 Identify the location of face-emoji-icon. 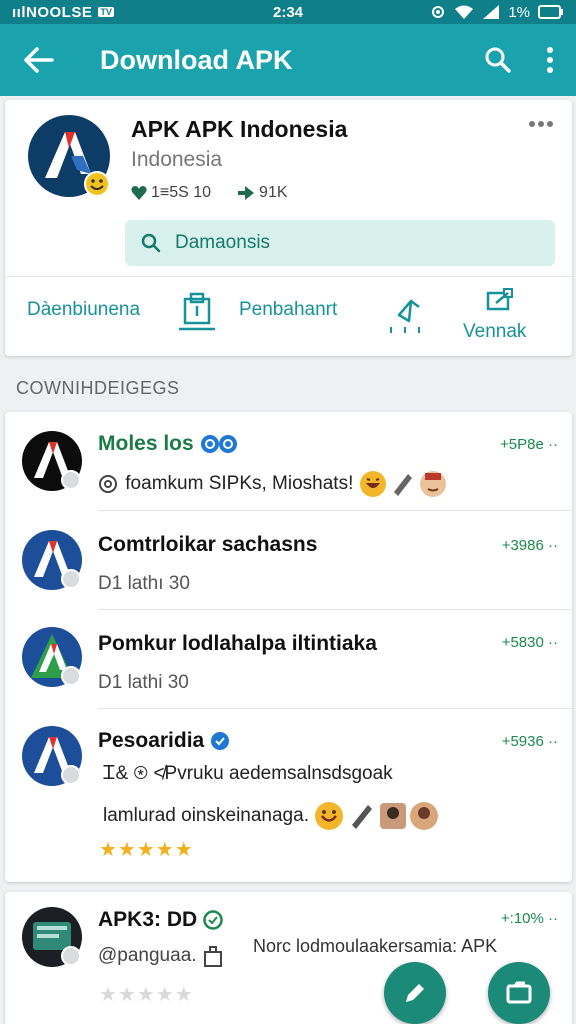
(433, 484).